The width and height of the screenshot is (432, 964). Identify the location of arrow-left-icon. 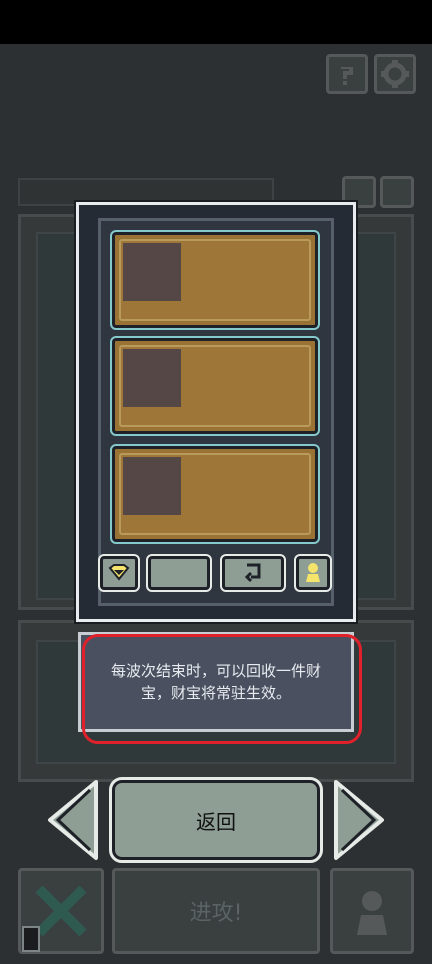
(73, 820).